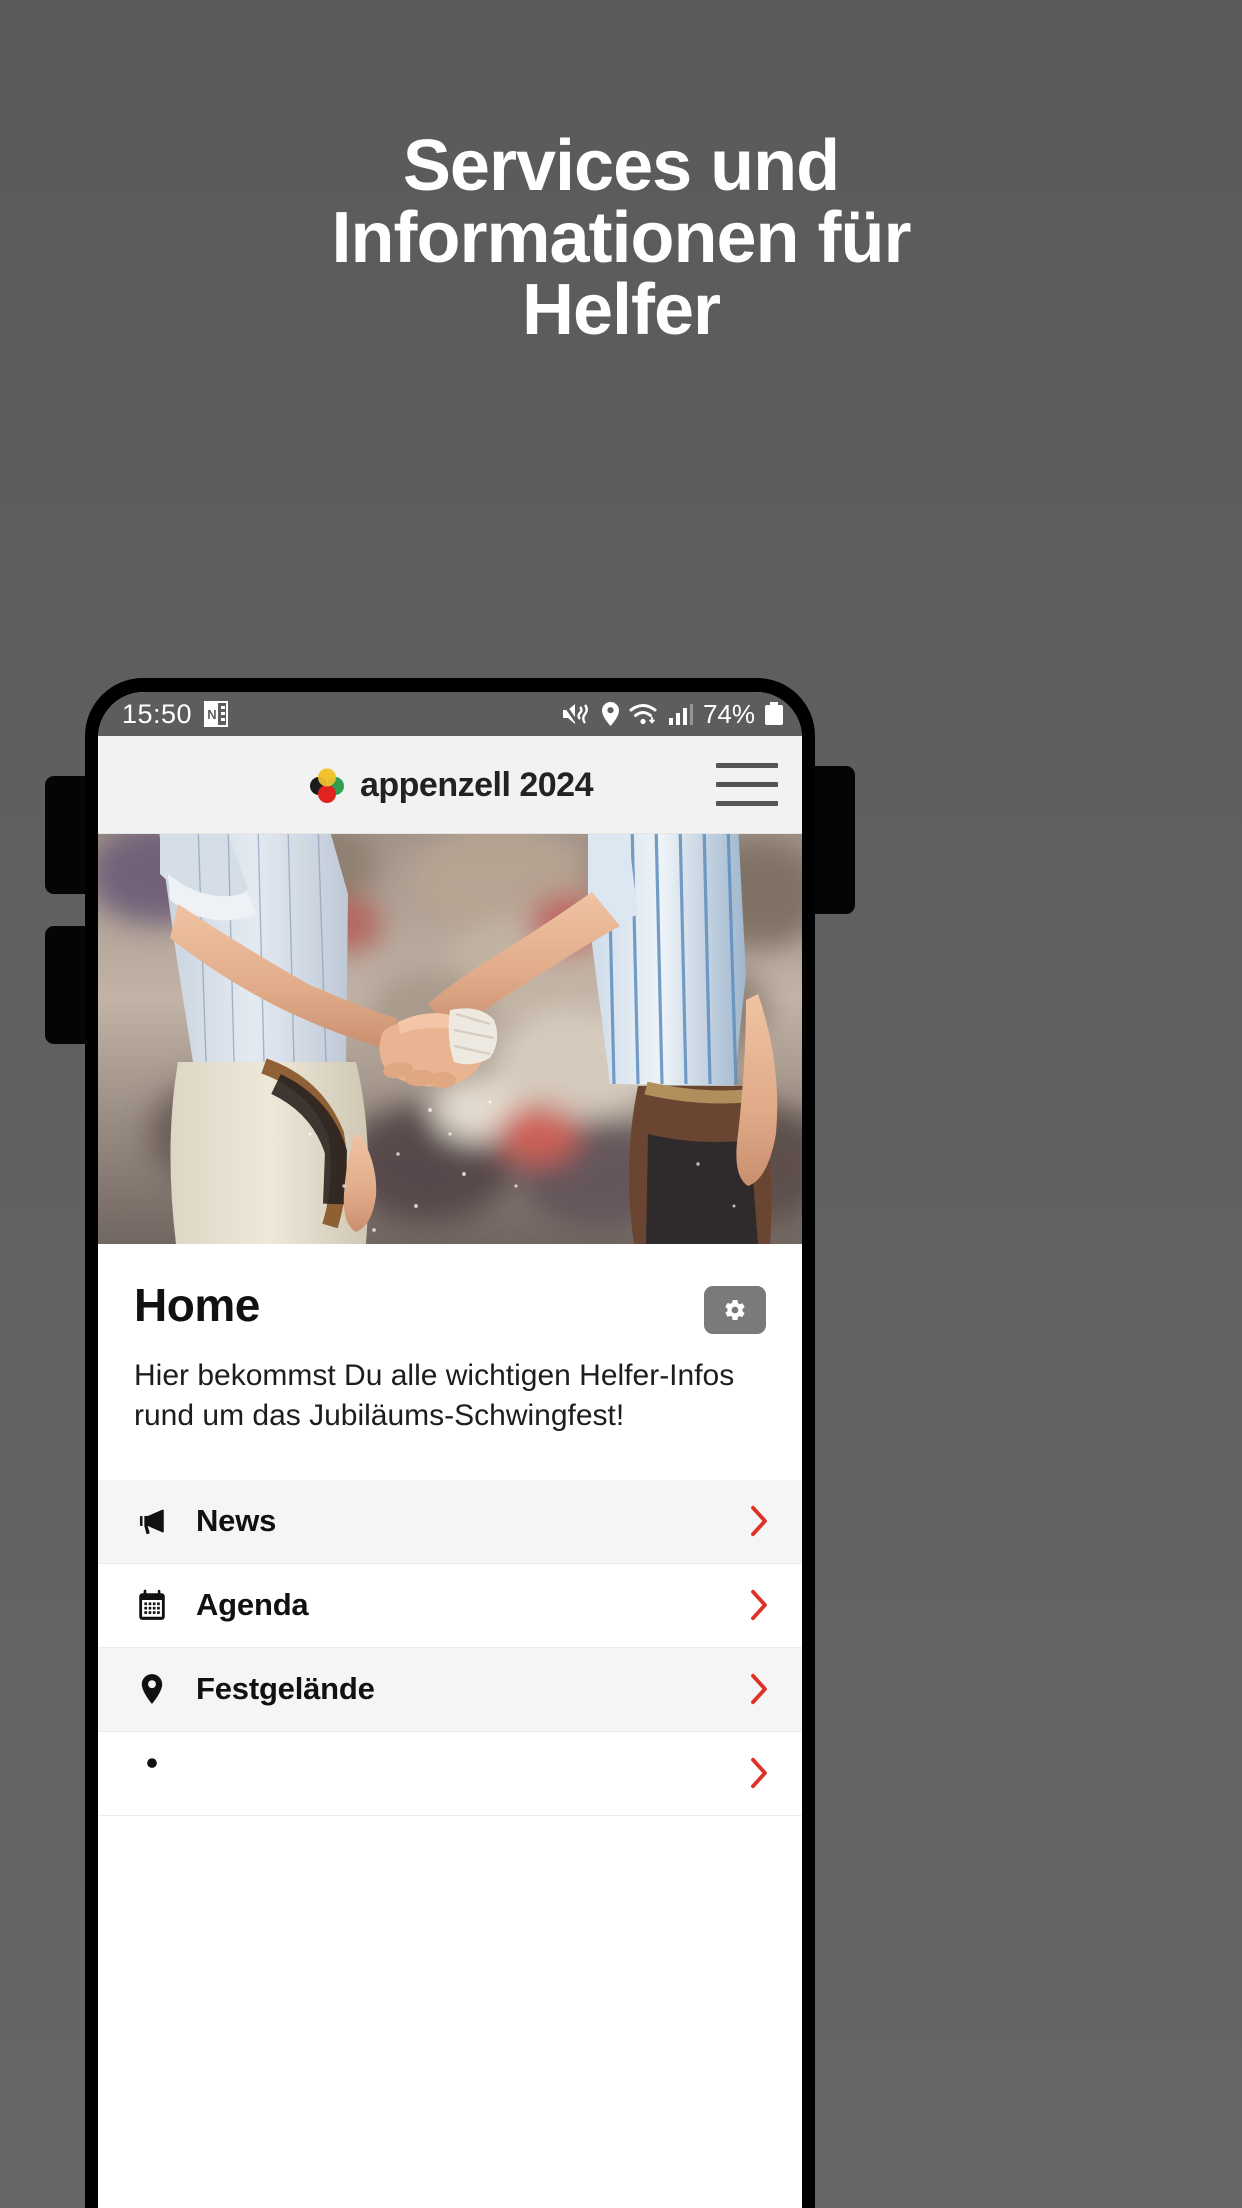  What do you see at coordinates (152, 1521) in the screenshot?
I see `megaphone-icon` at bounding box center [152, 1521].